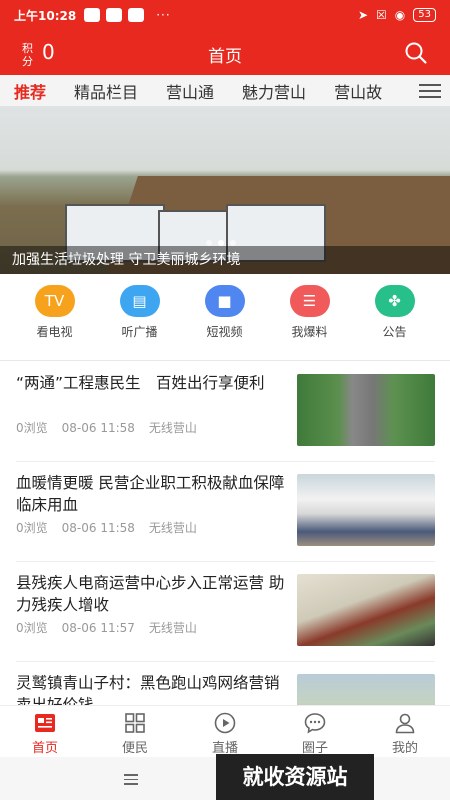 This screenshot has height=800, width=450. What do you see at coordinates (139, 301) in the screenshot?
I see `radio-icon: ▤` at bounding box center [139, 301].